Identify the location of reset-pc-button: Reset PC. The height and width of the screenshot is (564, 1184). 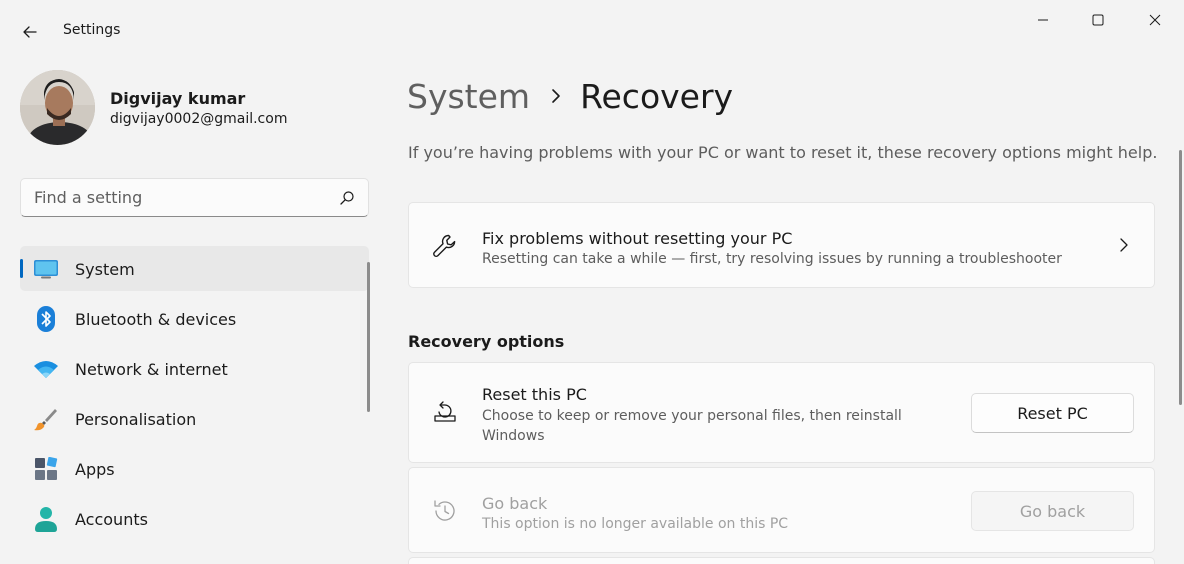
(1052, 413).